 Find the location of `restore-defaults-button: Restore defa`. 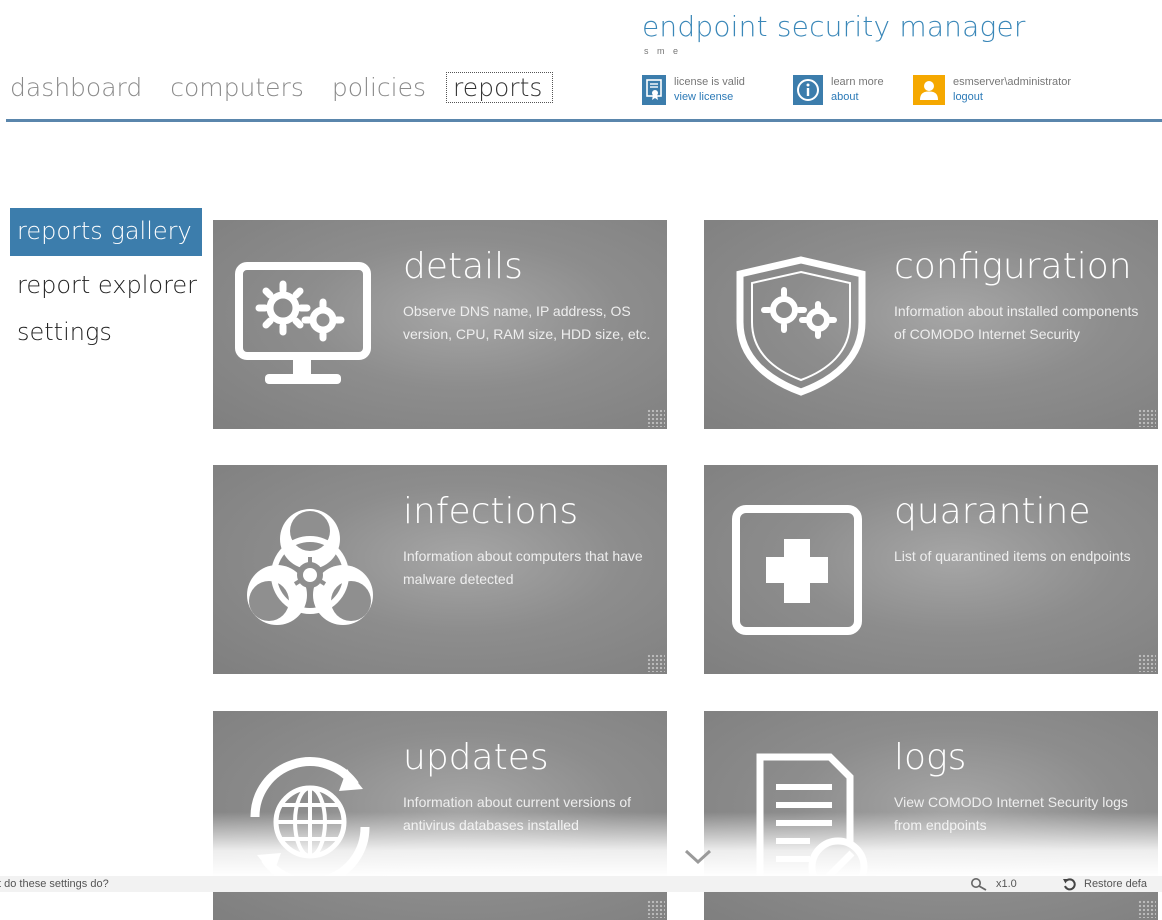

restore-defaults-button: Restore defa is located at coordinates (1104, 884).